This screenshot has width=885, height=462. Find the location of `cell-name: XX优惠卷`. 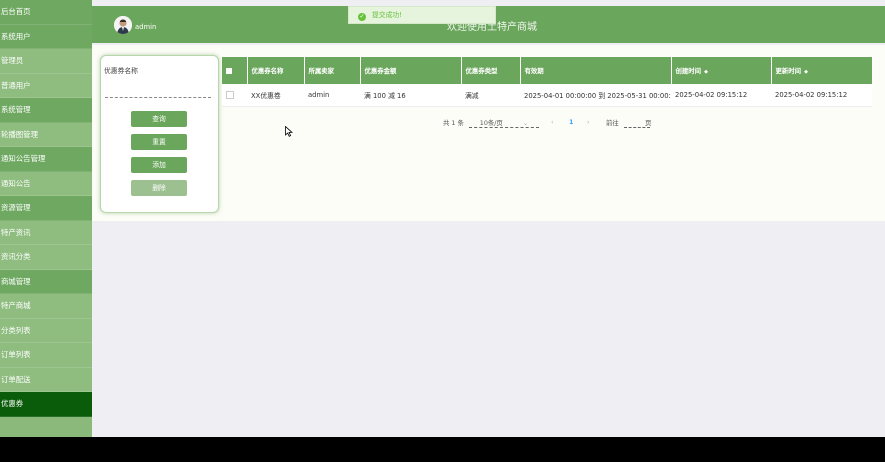

cell-name: XX优惠卷 is located at coordinates (275, 95).